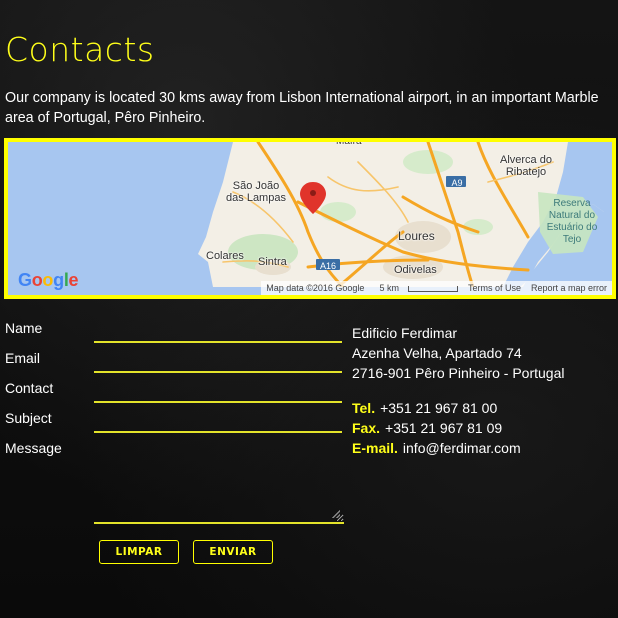 This screenshot has height=618, width=618. I want to click on textarea-resize-handle, so click(336, 514).